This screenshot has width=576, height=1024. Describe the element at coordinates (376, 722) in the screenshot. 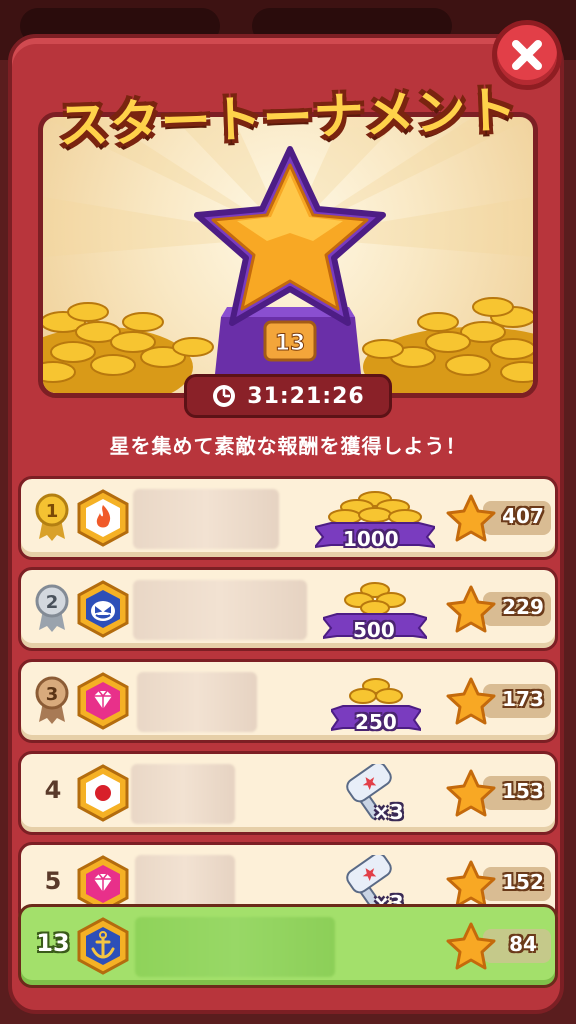

I see `reward-amount: 250` at that location.